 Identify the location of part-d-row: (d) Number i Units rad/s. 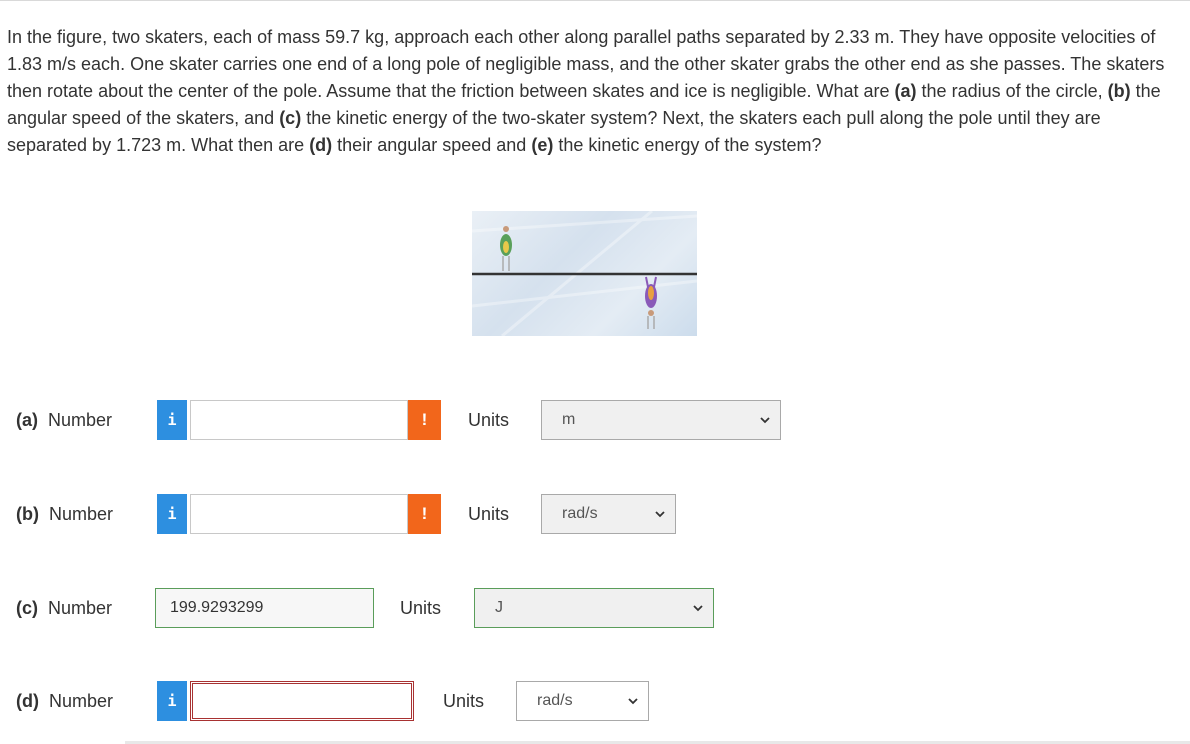
(330, 702).